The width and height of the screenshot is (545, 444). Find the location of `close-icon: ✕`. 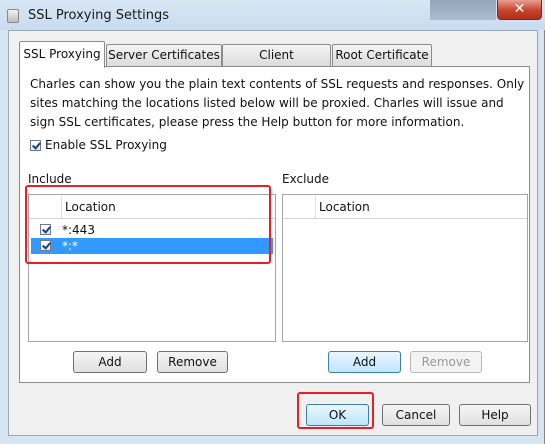

close-icon: ✕ is located at coordinates (519, 9).